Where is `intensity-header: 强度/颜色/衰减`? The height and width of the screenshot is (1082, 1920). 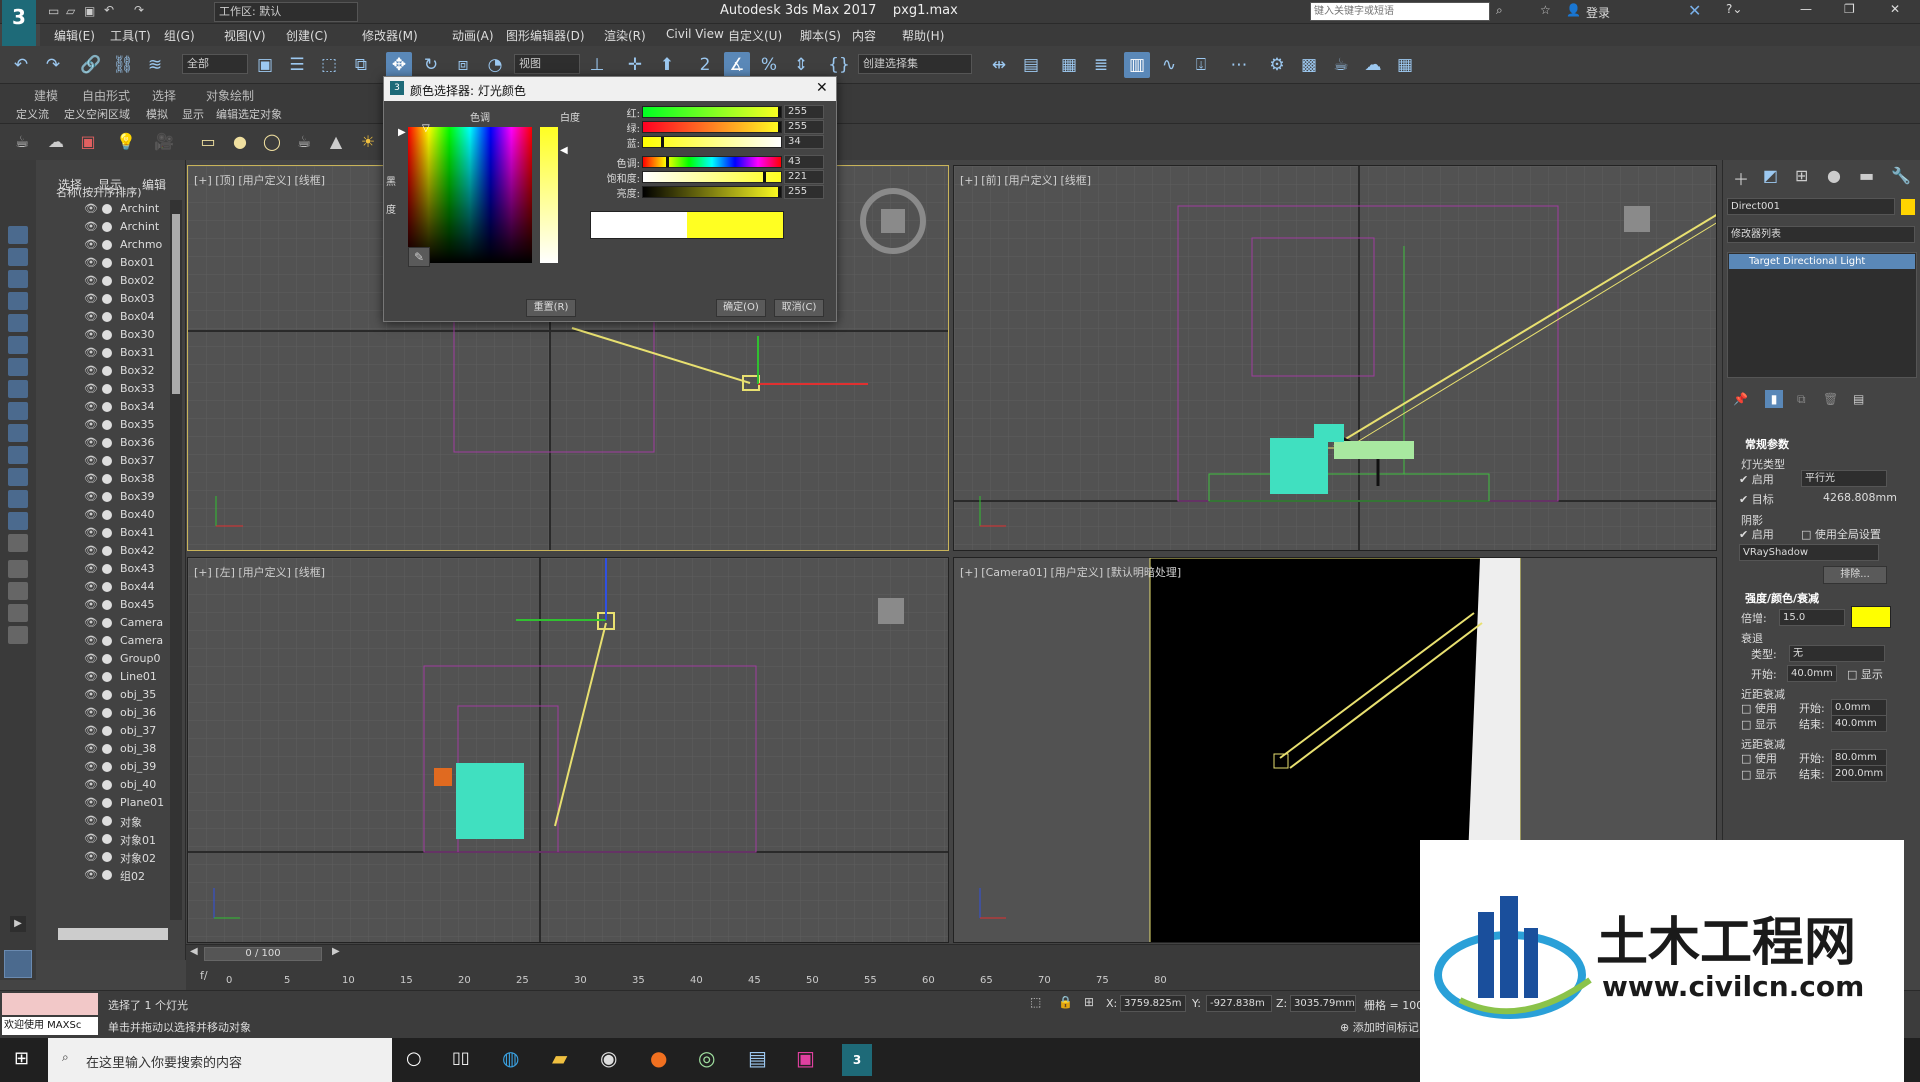
intensity-header: 强度/颜色/衰减 is located at coordinates (1782, 598).